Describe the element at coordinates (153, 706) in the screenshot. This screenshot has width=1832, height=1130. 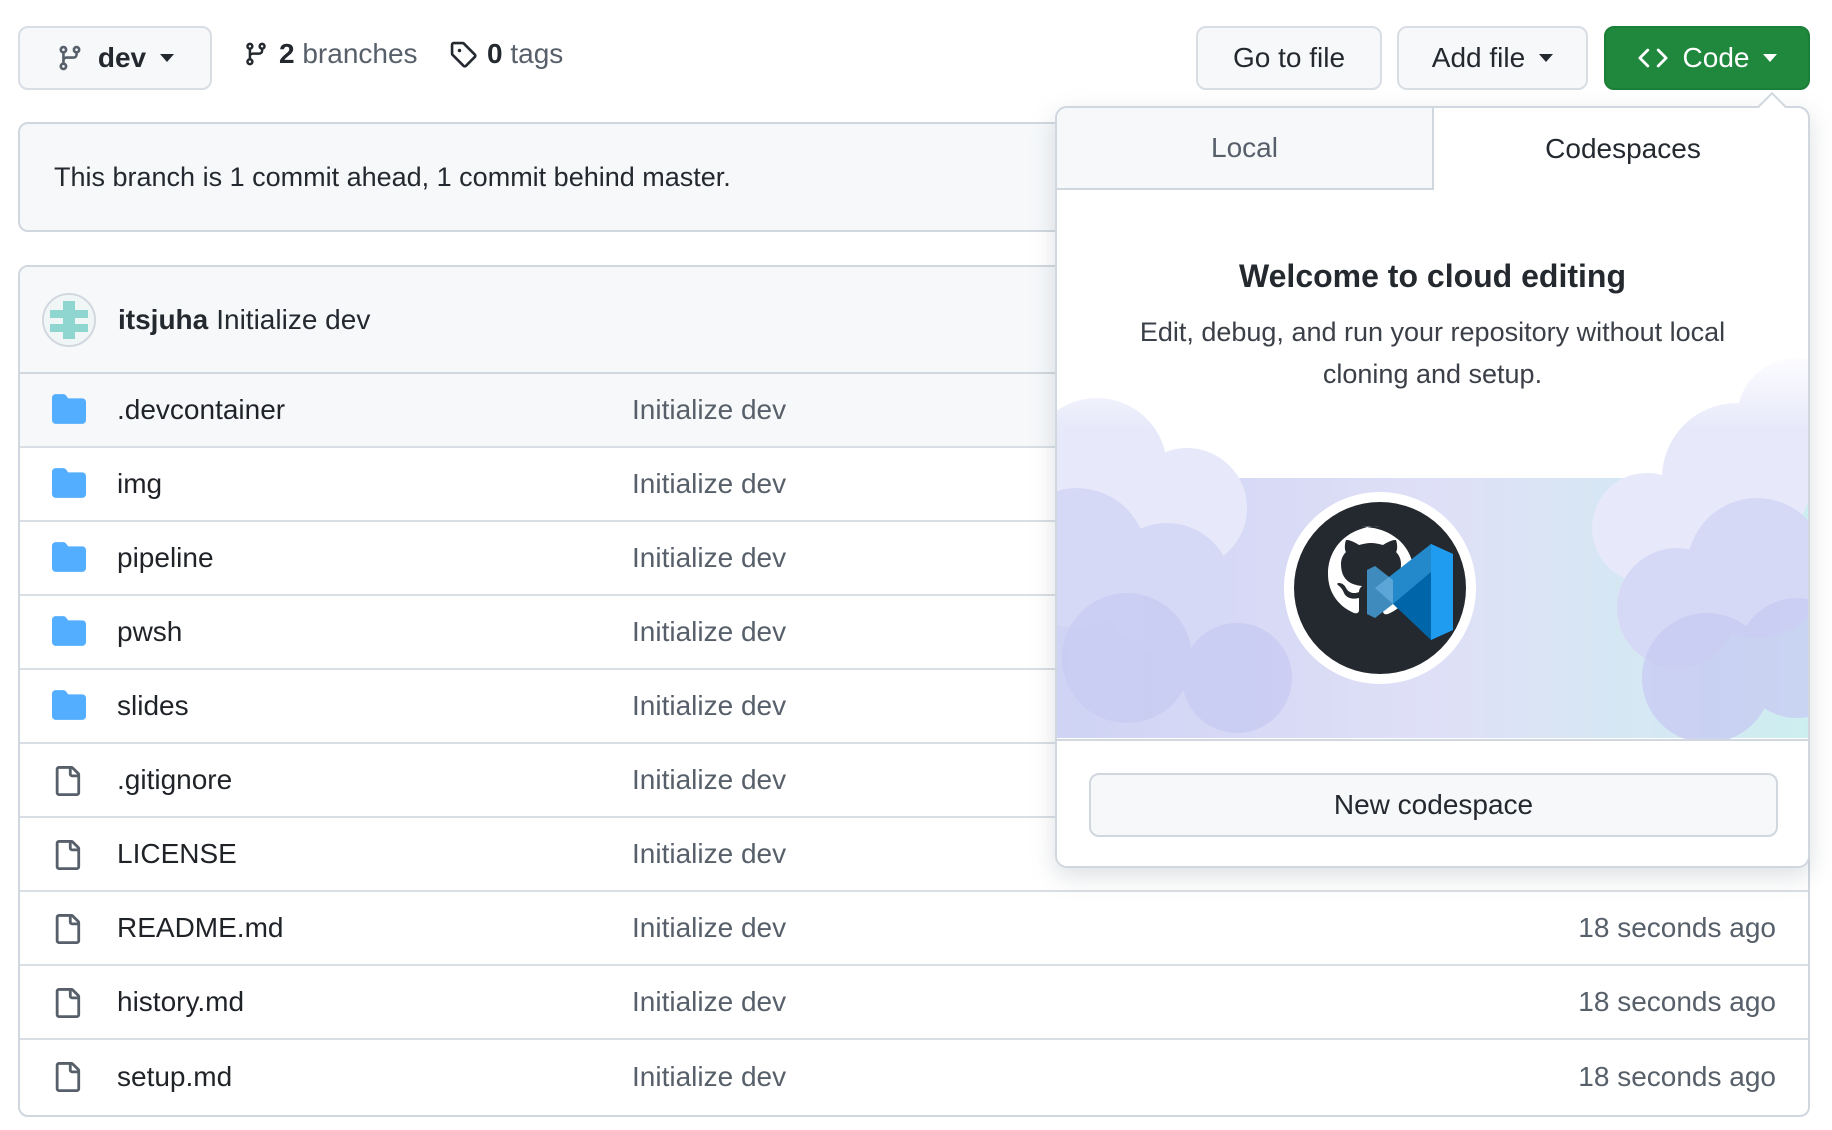
I see `file-name-link: slides` at that location.